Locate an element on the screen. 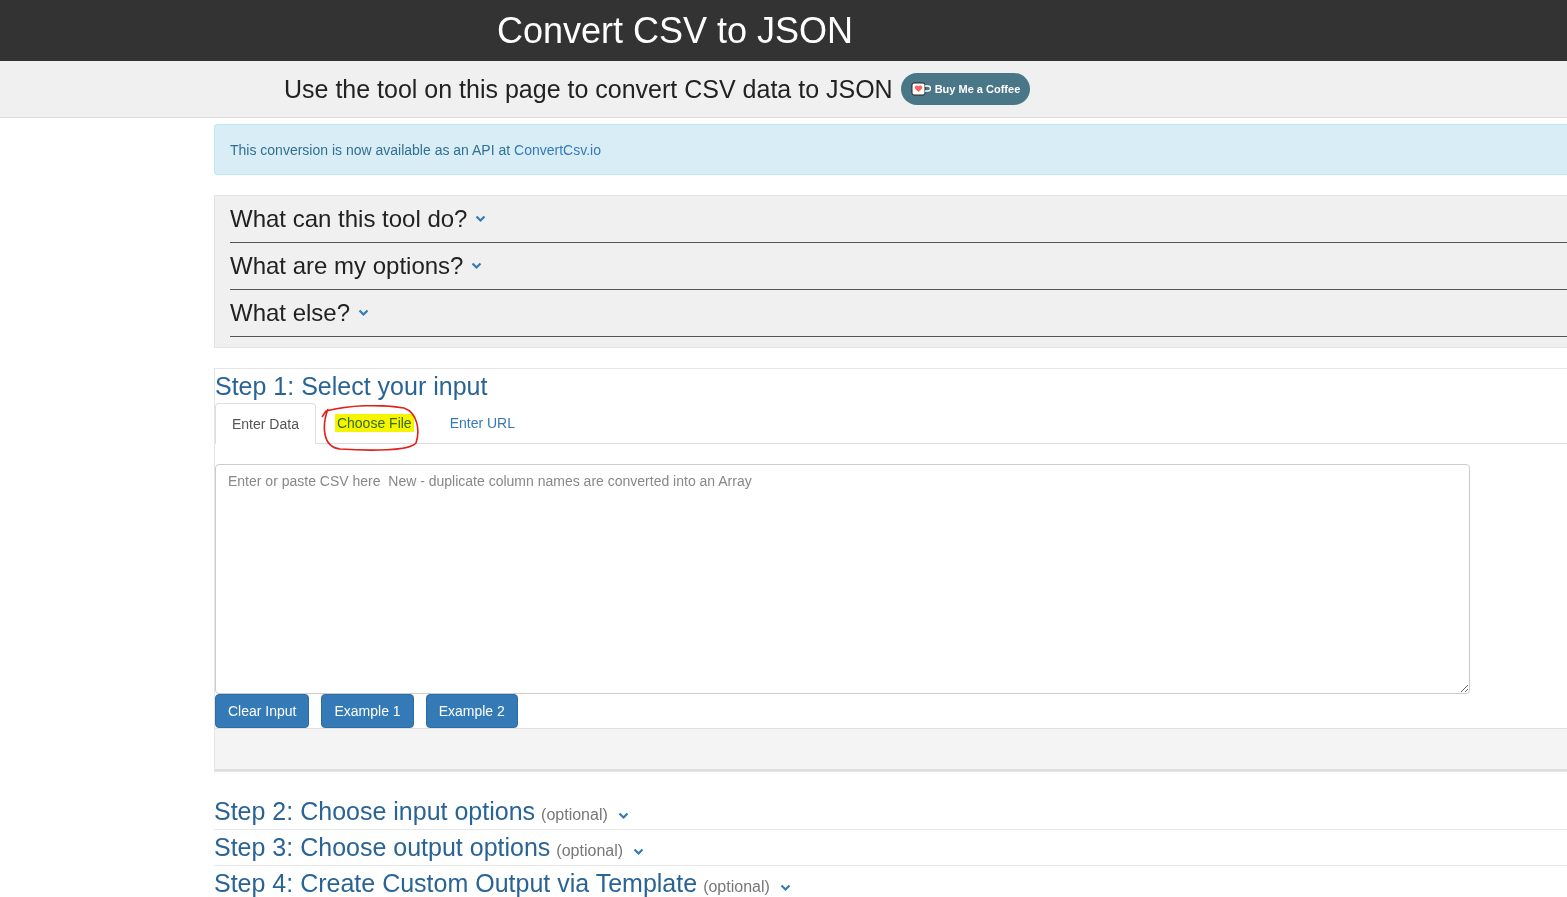  step-toggle: Step 2: Choose input options (optional) is located at coordinates (421, 811).